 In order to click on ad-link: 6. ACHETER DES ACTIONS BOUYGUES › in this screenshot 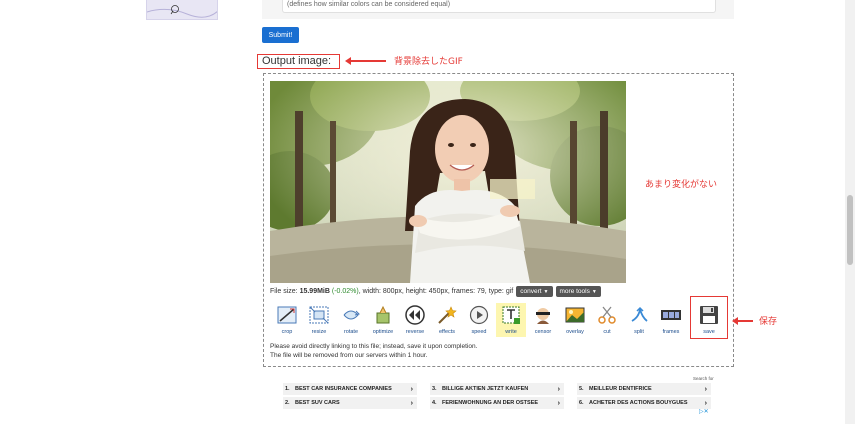, I will do `click(644, 403)`.